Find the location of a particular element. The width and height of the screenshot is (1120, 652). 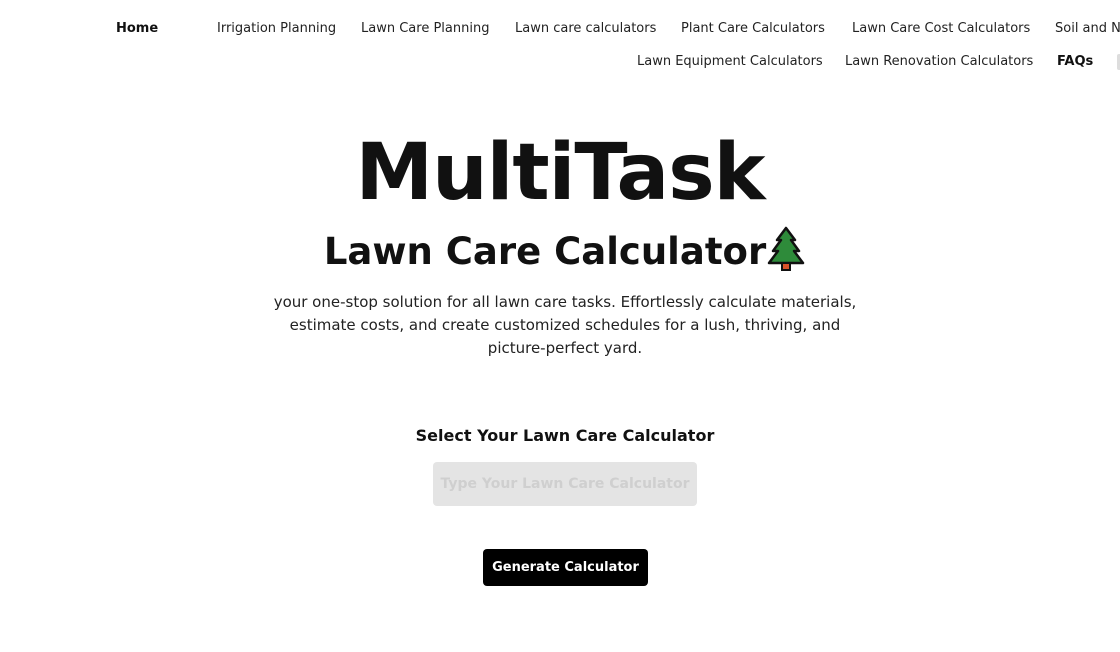

nav-lawn-care-cost-calculators: Lawn Care Cost Calculators is located at coordinates (941, 28).